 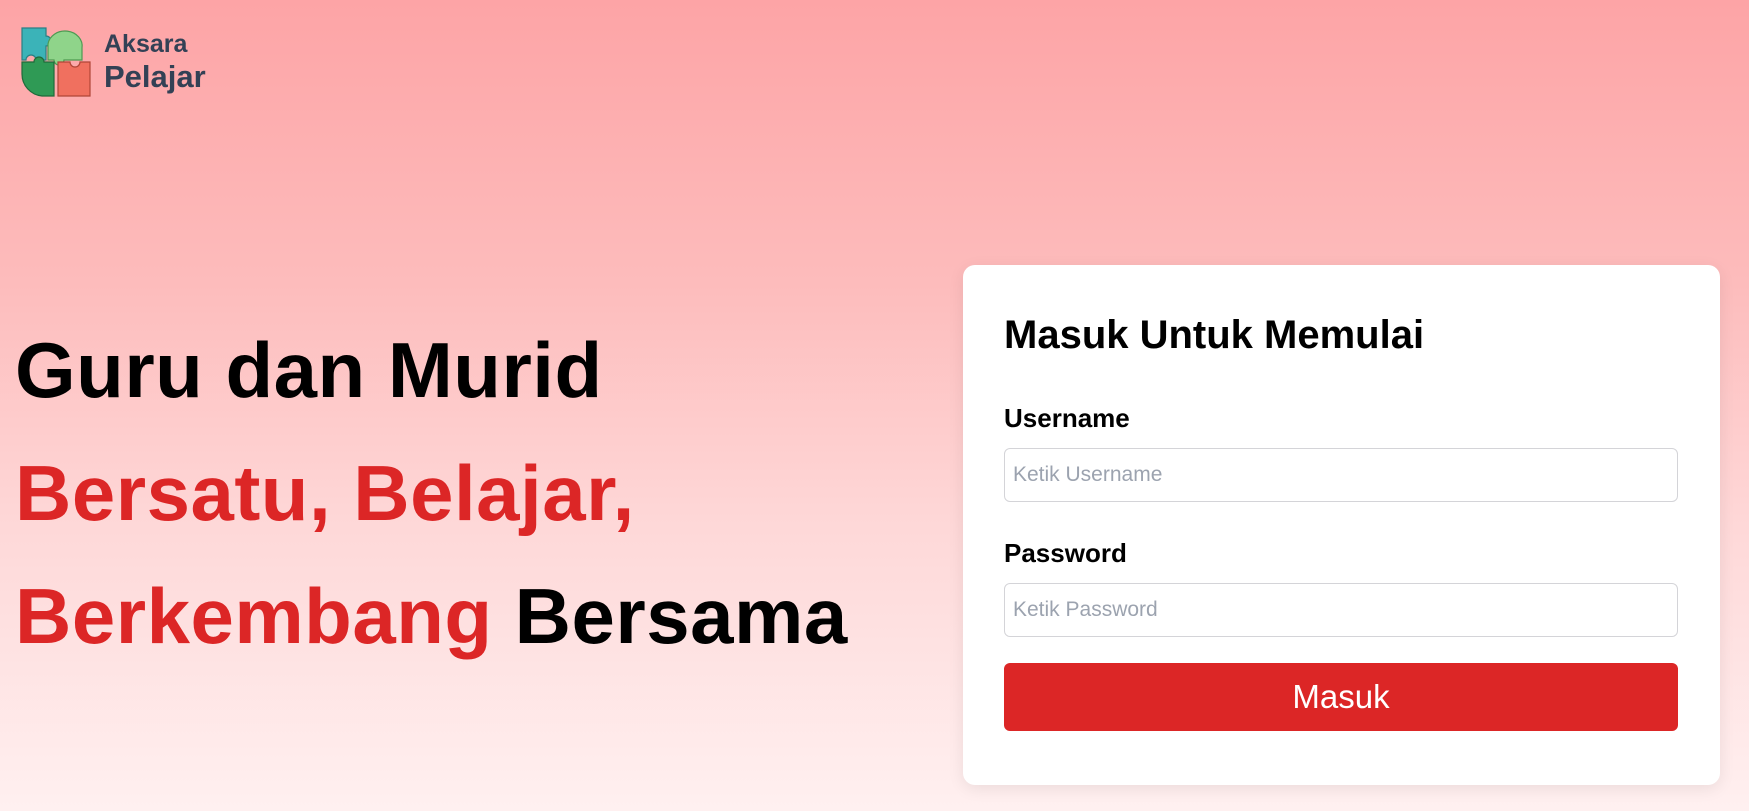 I want to click on username-label: Username, so click(x=1067, y=418).